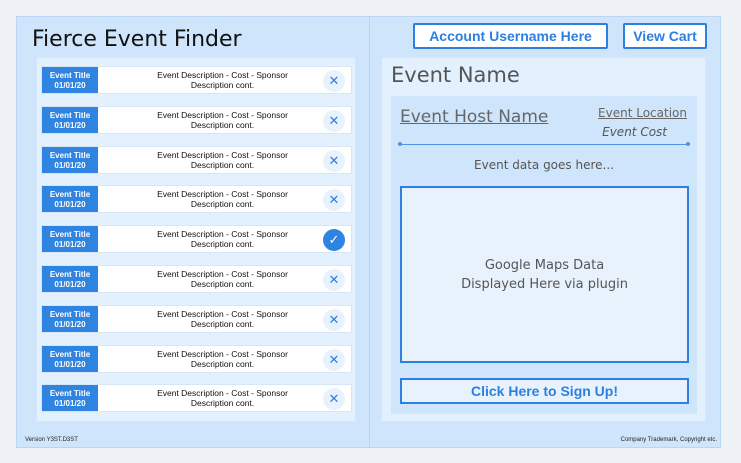 The image size is (741, 463). Describe the element at coordinates (544, 284) in the screenshot. I see `map-line-2: Displayed Here via plugin` at that location.